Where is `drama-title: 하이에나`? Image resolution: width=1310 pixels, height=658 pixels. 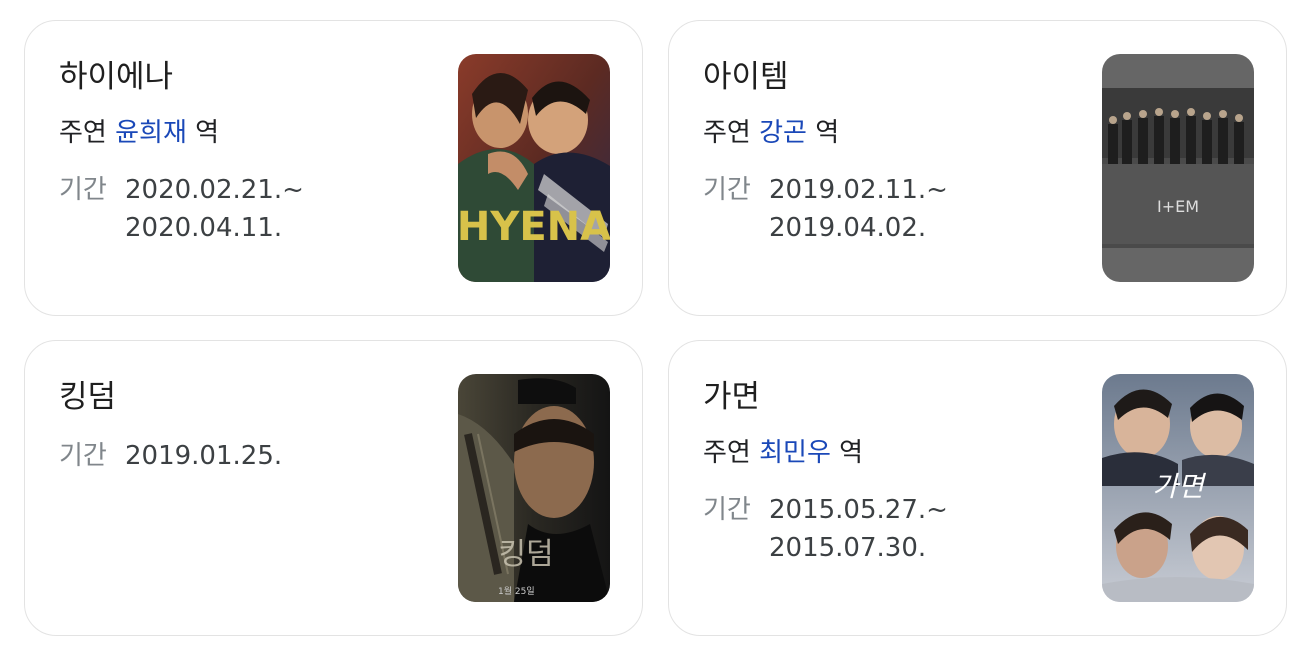
drama-title: 하이에나 is located at coordinates (116, 77).